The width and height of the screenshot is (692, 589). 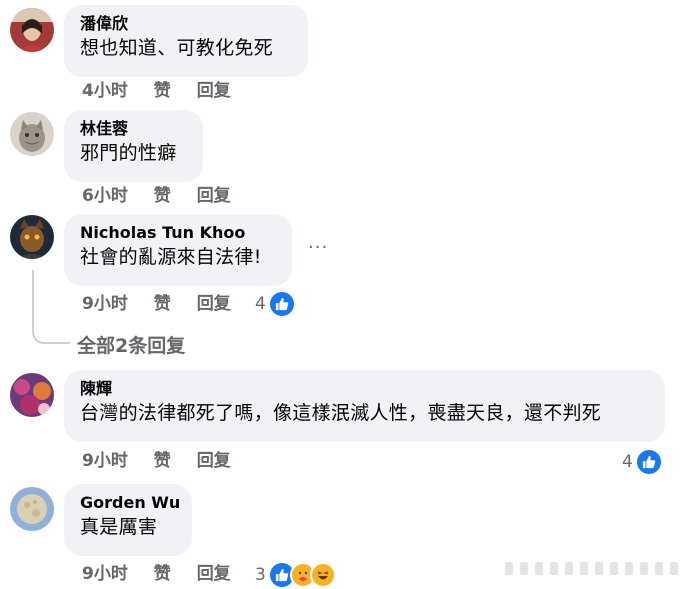 What do you see at coordinates (591, 568) in the screenshot?
I see `watermark` at bounding box center [591, 568].